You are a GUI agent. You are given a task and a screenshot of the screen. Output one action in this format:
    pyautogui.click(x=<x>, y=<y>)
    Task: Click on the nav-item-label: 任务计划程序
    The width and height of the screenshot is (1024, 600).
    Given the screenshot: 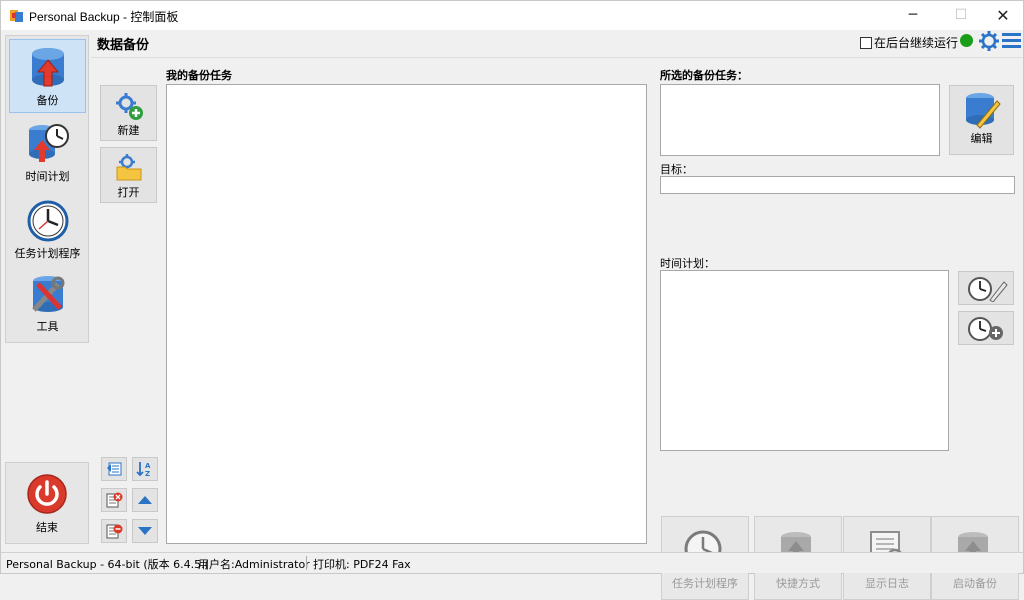 What is the action you would take?
    pyautogui.click(x=47, y=253)
    